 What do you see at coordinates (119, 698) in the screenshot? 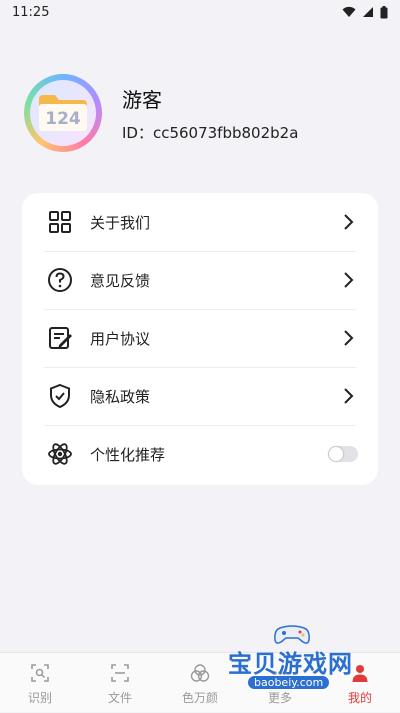
I see `tab-label-files: 文件` at bounding box center [119, 698].